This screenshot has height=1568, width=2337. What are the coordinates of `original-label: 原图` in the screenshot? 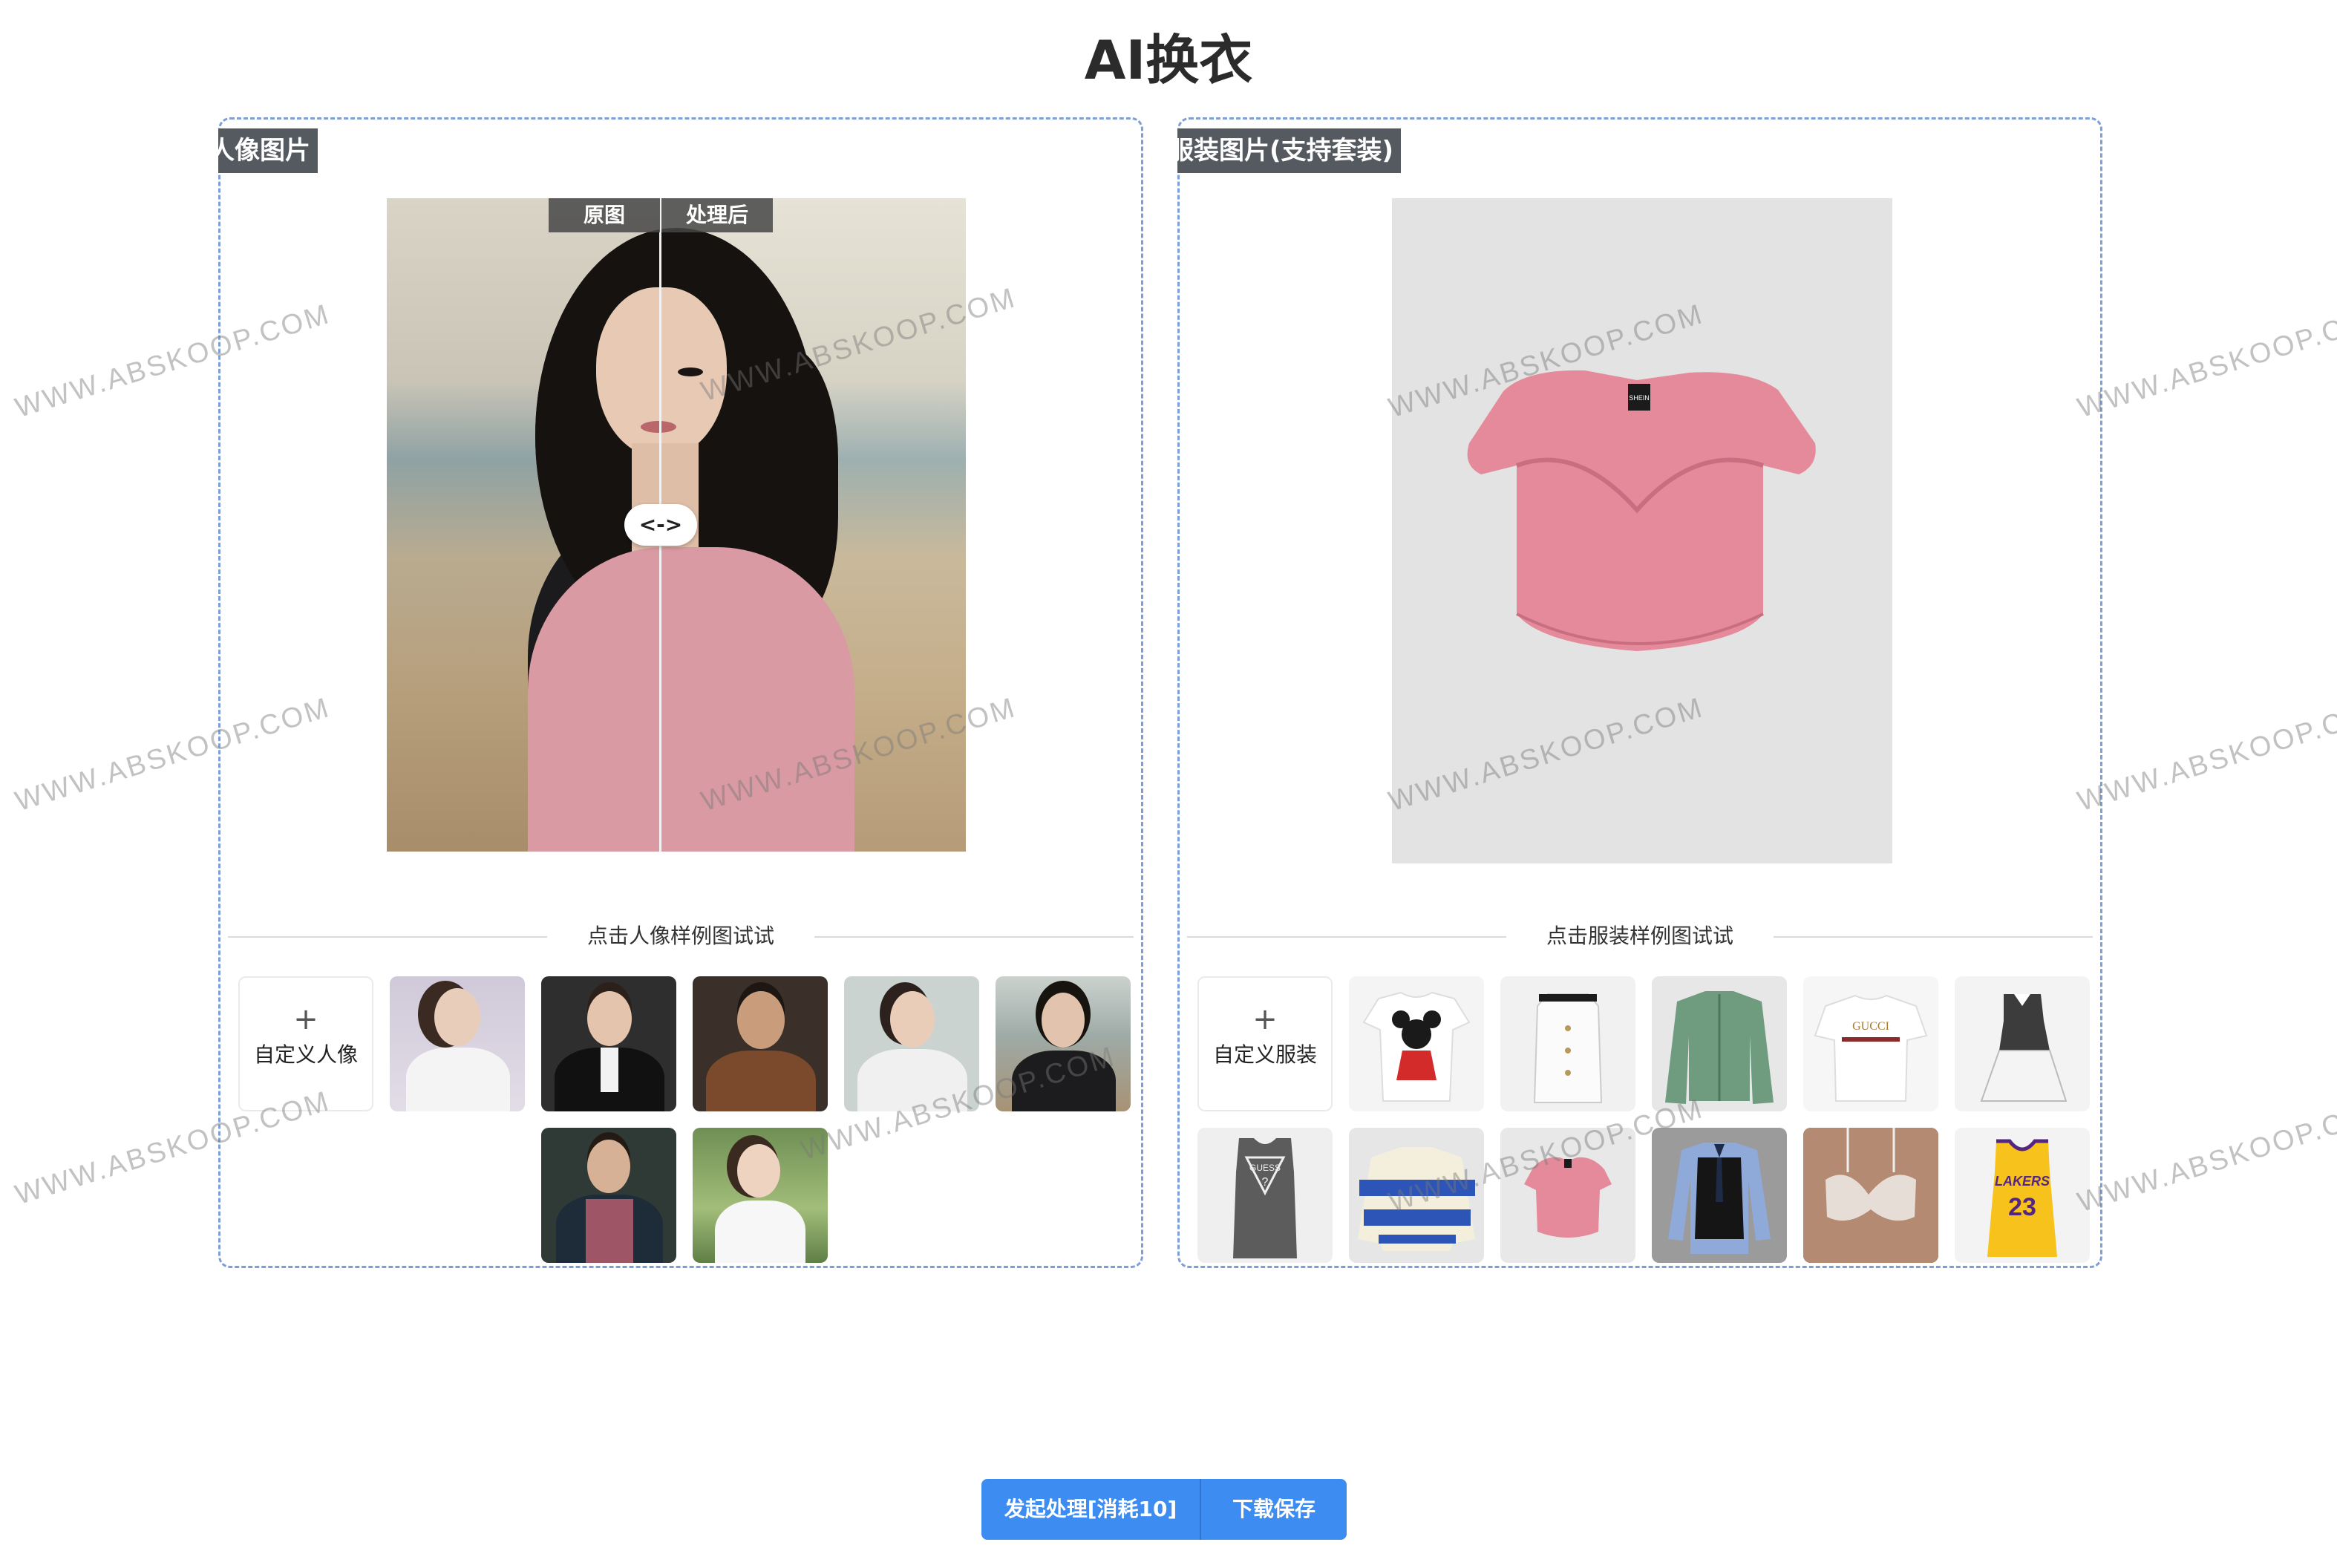 It's located at (604, 215).